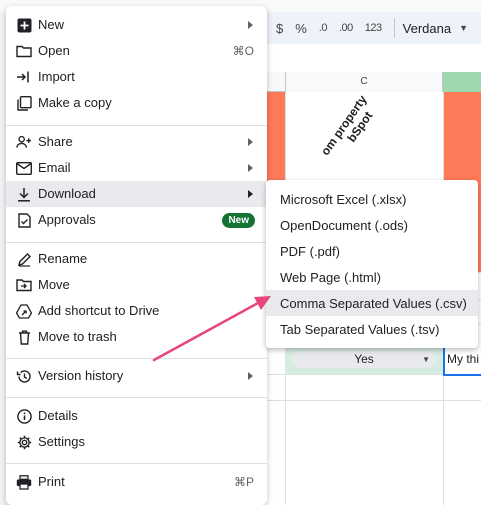 This screenshot has height=505, width=481. Describe the element at coordinates (301, 28) in the screenshot. I see `percent-format-button: %` at that location.